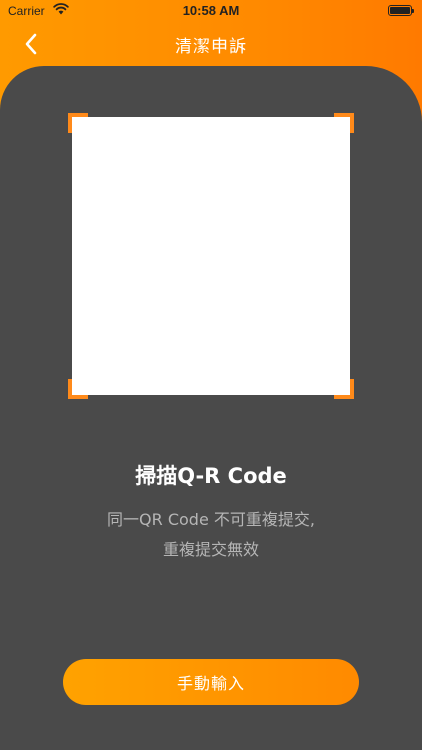 The height and width of the screenshot is (750, 422). What do you see at coordinates (78, 389) in the screenshot?
I see `scanner-corner-bottom-left` at bounding box center [78, 389].